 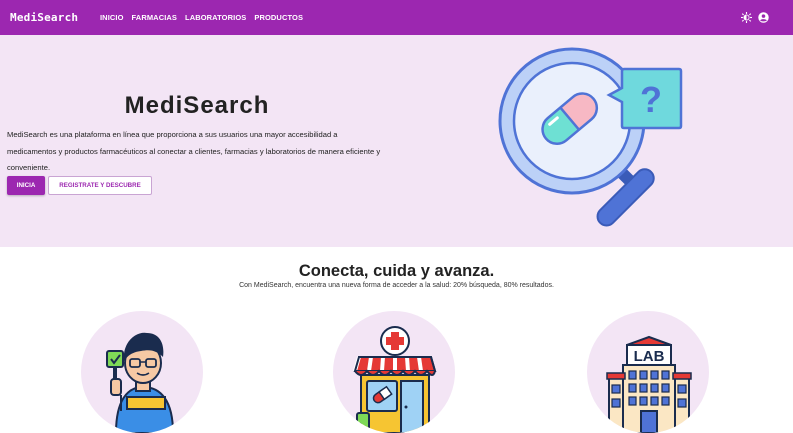 I want to click on nav-link-productos: PRODUCTOS, so click(x=278, y=17).